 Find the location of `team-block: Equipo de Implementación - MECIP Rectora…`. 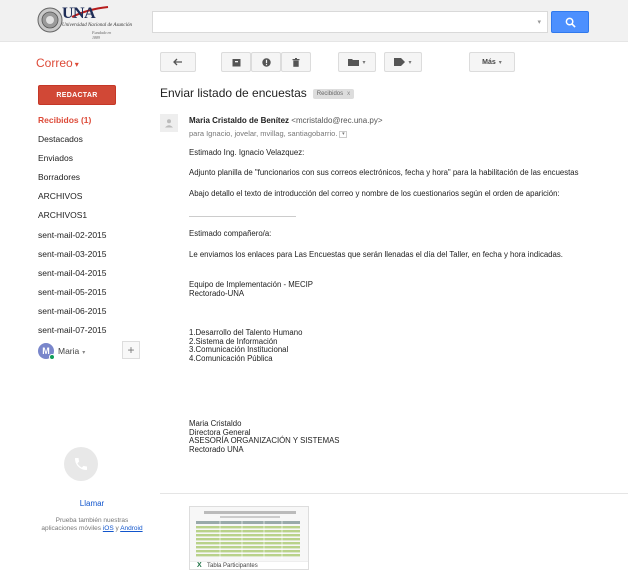

team-block: Equipo de Implementación - MECIP Rectora… is located at coordinates (251, 289).